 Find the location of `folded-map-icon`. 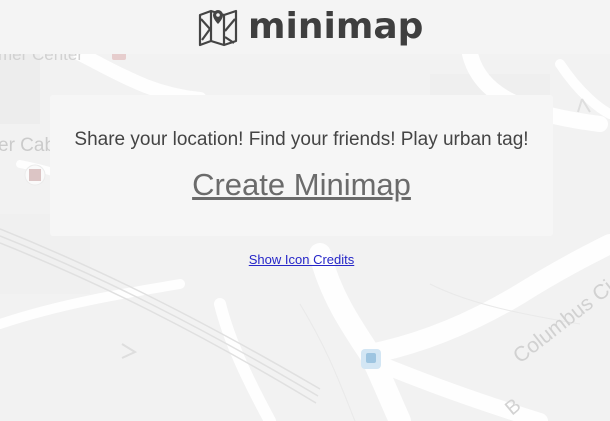

folded-map-icon is located at coordinates (218, 28).